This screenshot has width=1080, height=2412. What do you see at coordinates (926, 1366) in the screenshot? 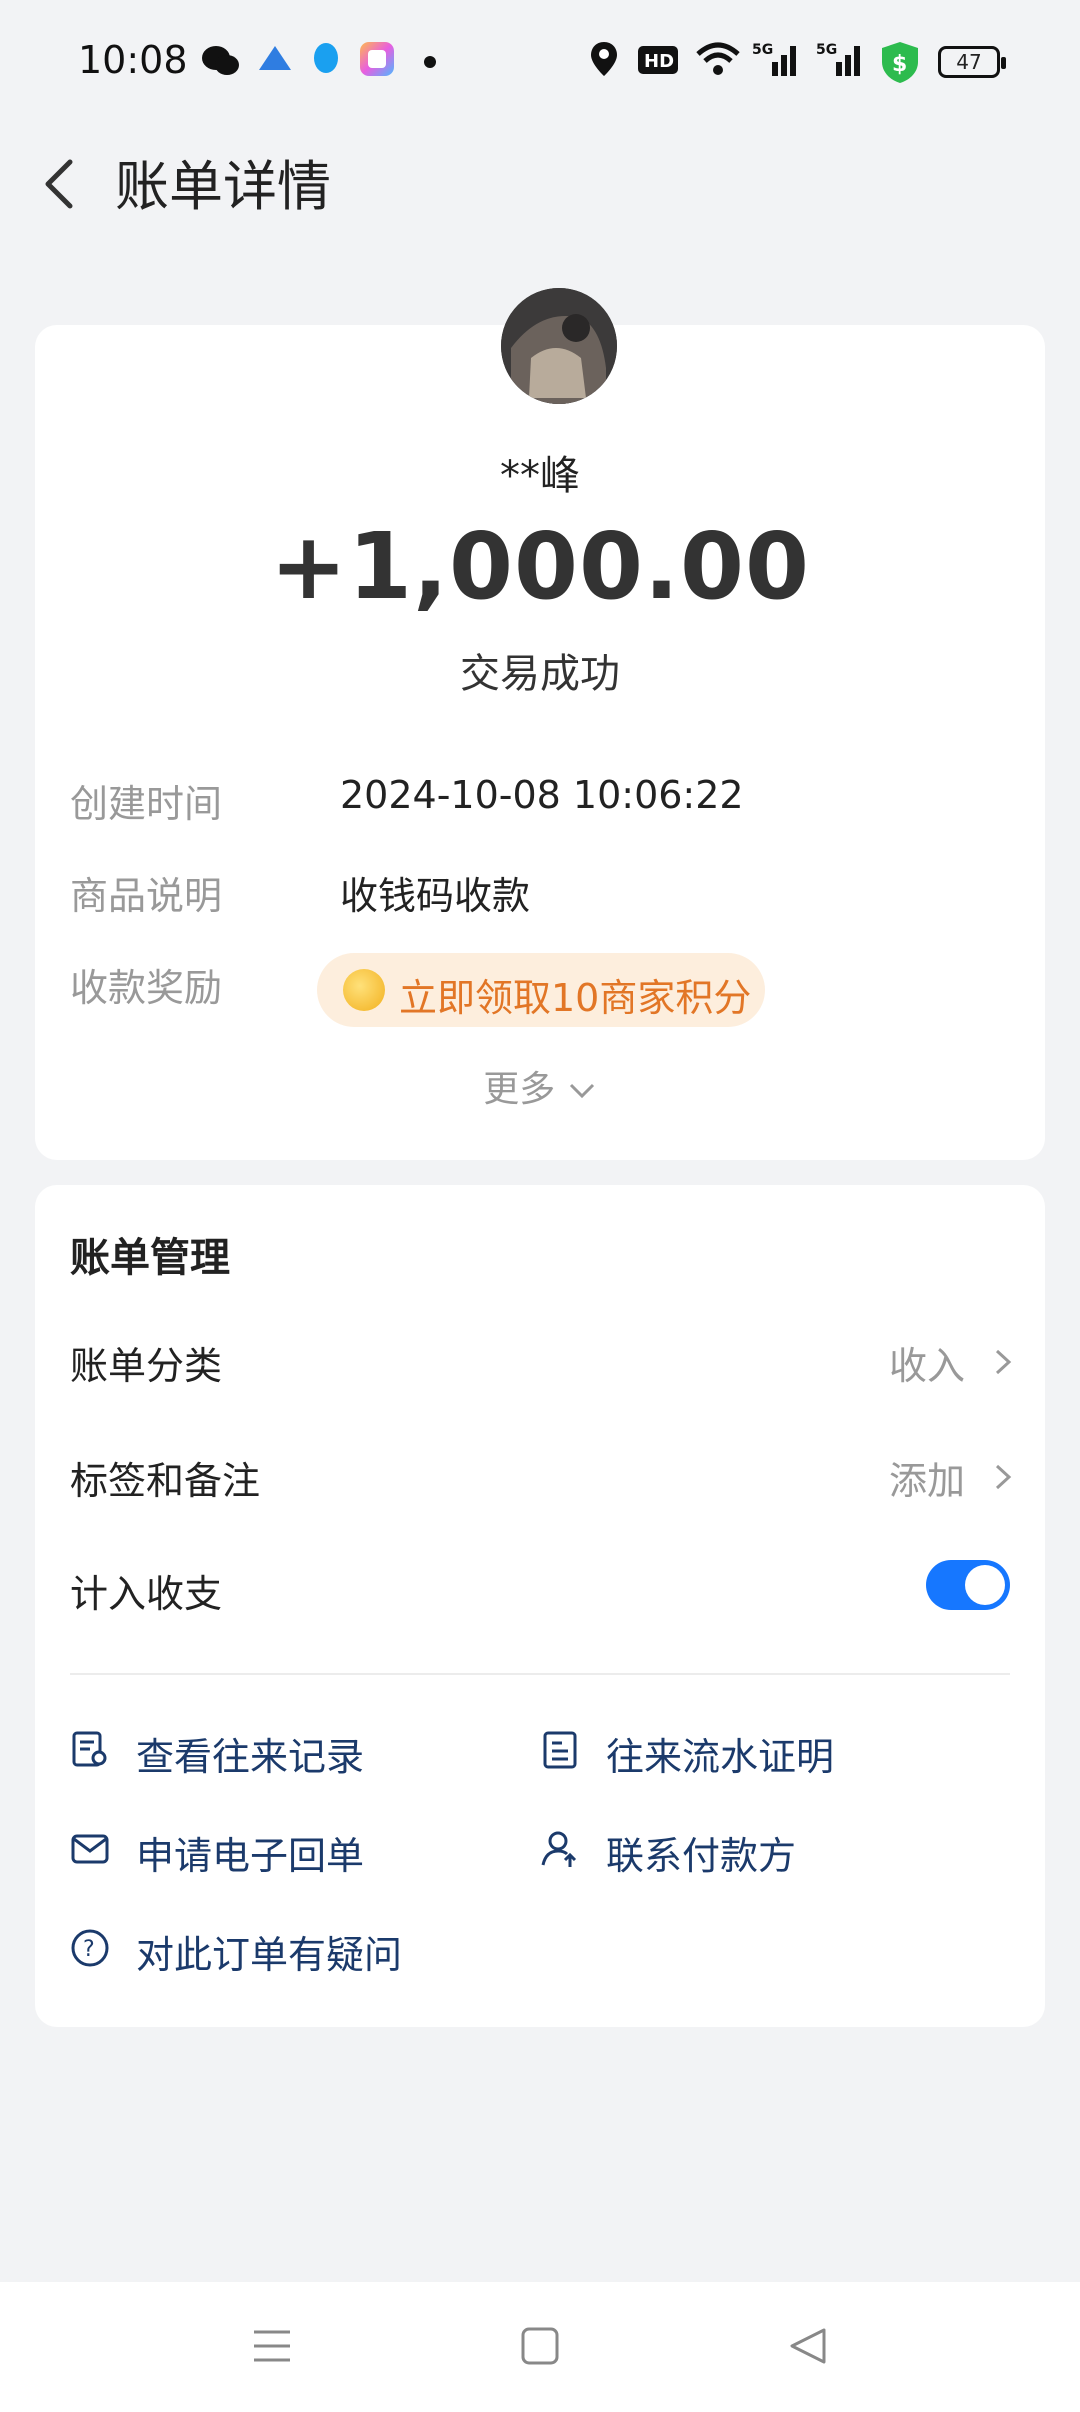
I see `bill-category-value: 收入` at bounding box center [926, 1366].